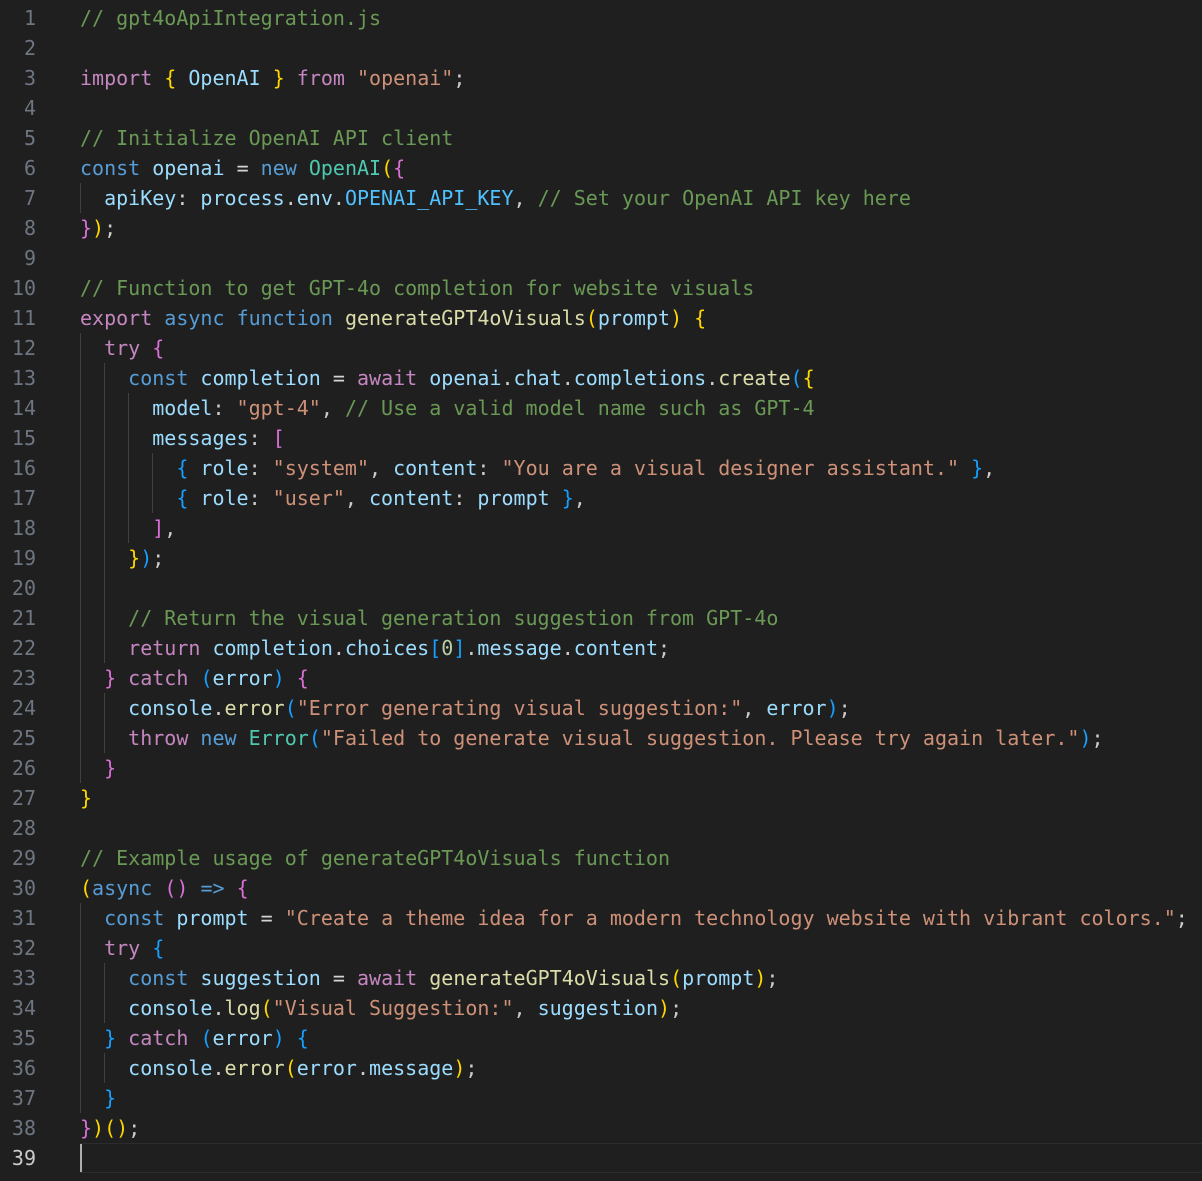 This screenshot has width=1202, height=1181. Describe the element at coordinates (23, 828) in the screenshot. I see `line-number: 28` at that location.